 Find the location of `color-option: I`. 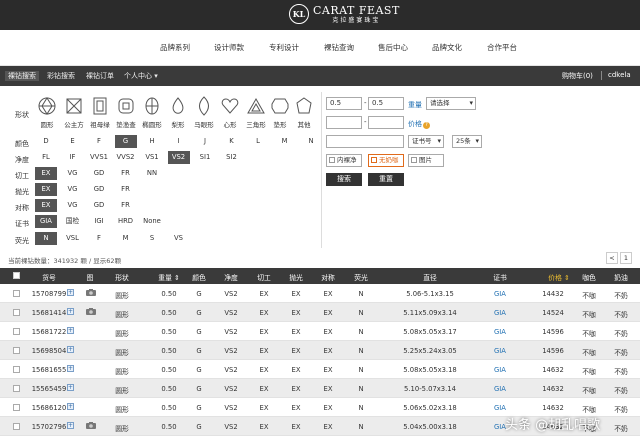

color-option: I is located at coordinates (179, 141).